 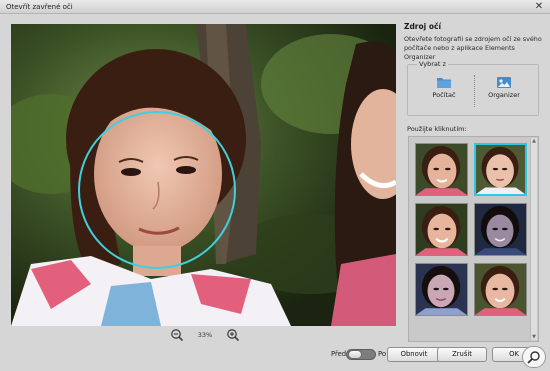 What do you see at coordinates (462, 354) in the screenshot?
I see `cancel-button: Zrušit` at bounding box center [462, 354].